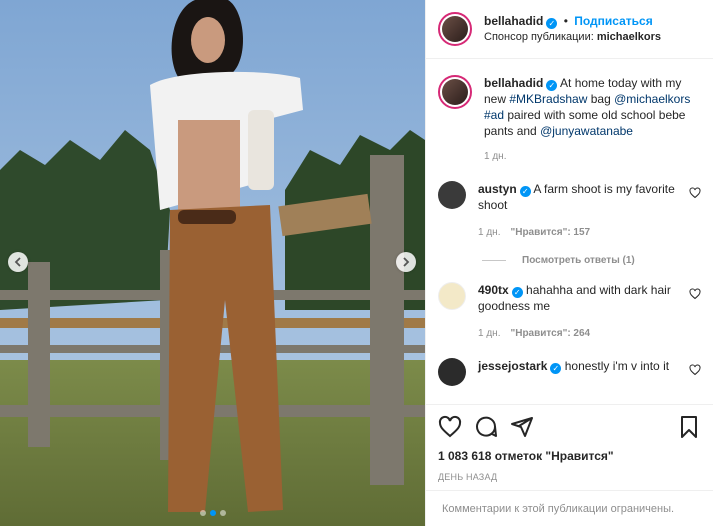 This screenshot has height=526, width=713. I want to click on follow-button: Подписаться, so click(613, 21).